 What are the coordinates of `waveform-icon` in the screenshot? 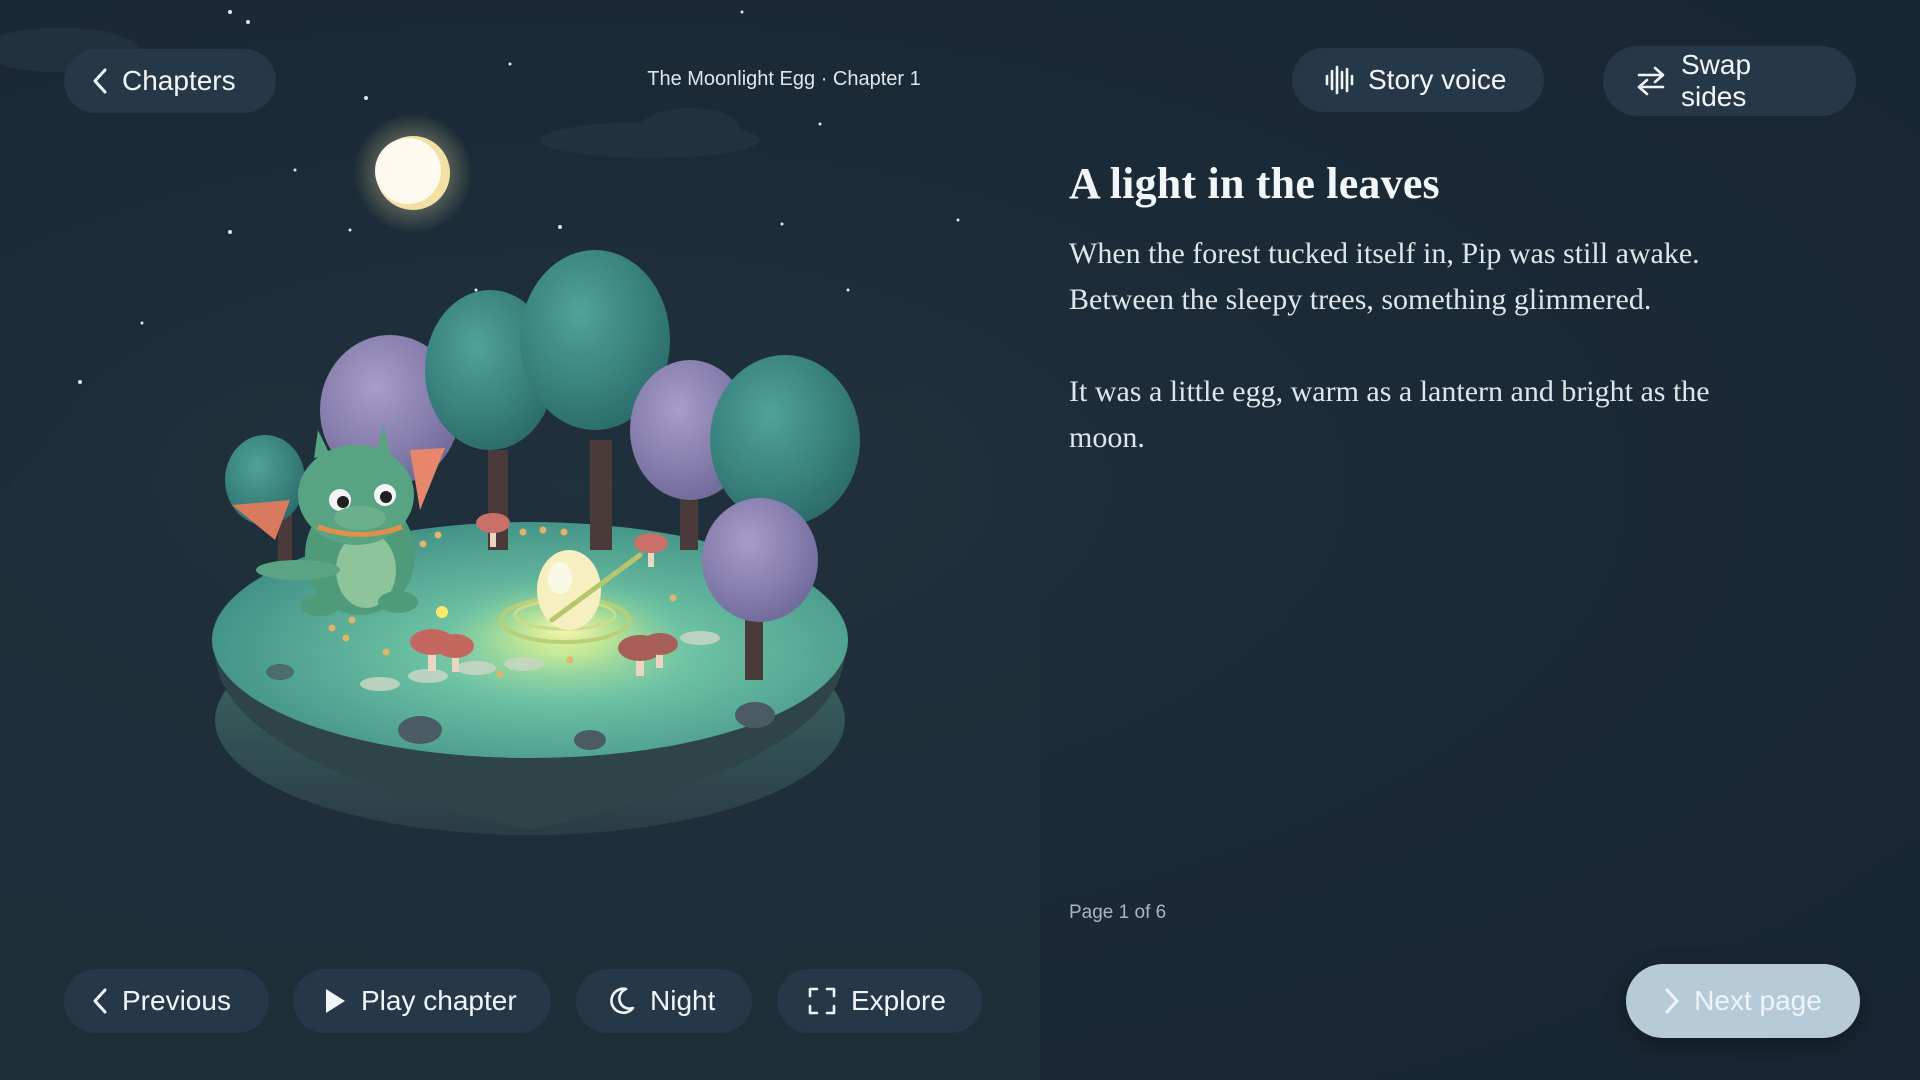 It's located at (1339, 80).